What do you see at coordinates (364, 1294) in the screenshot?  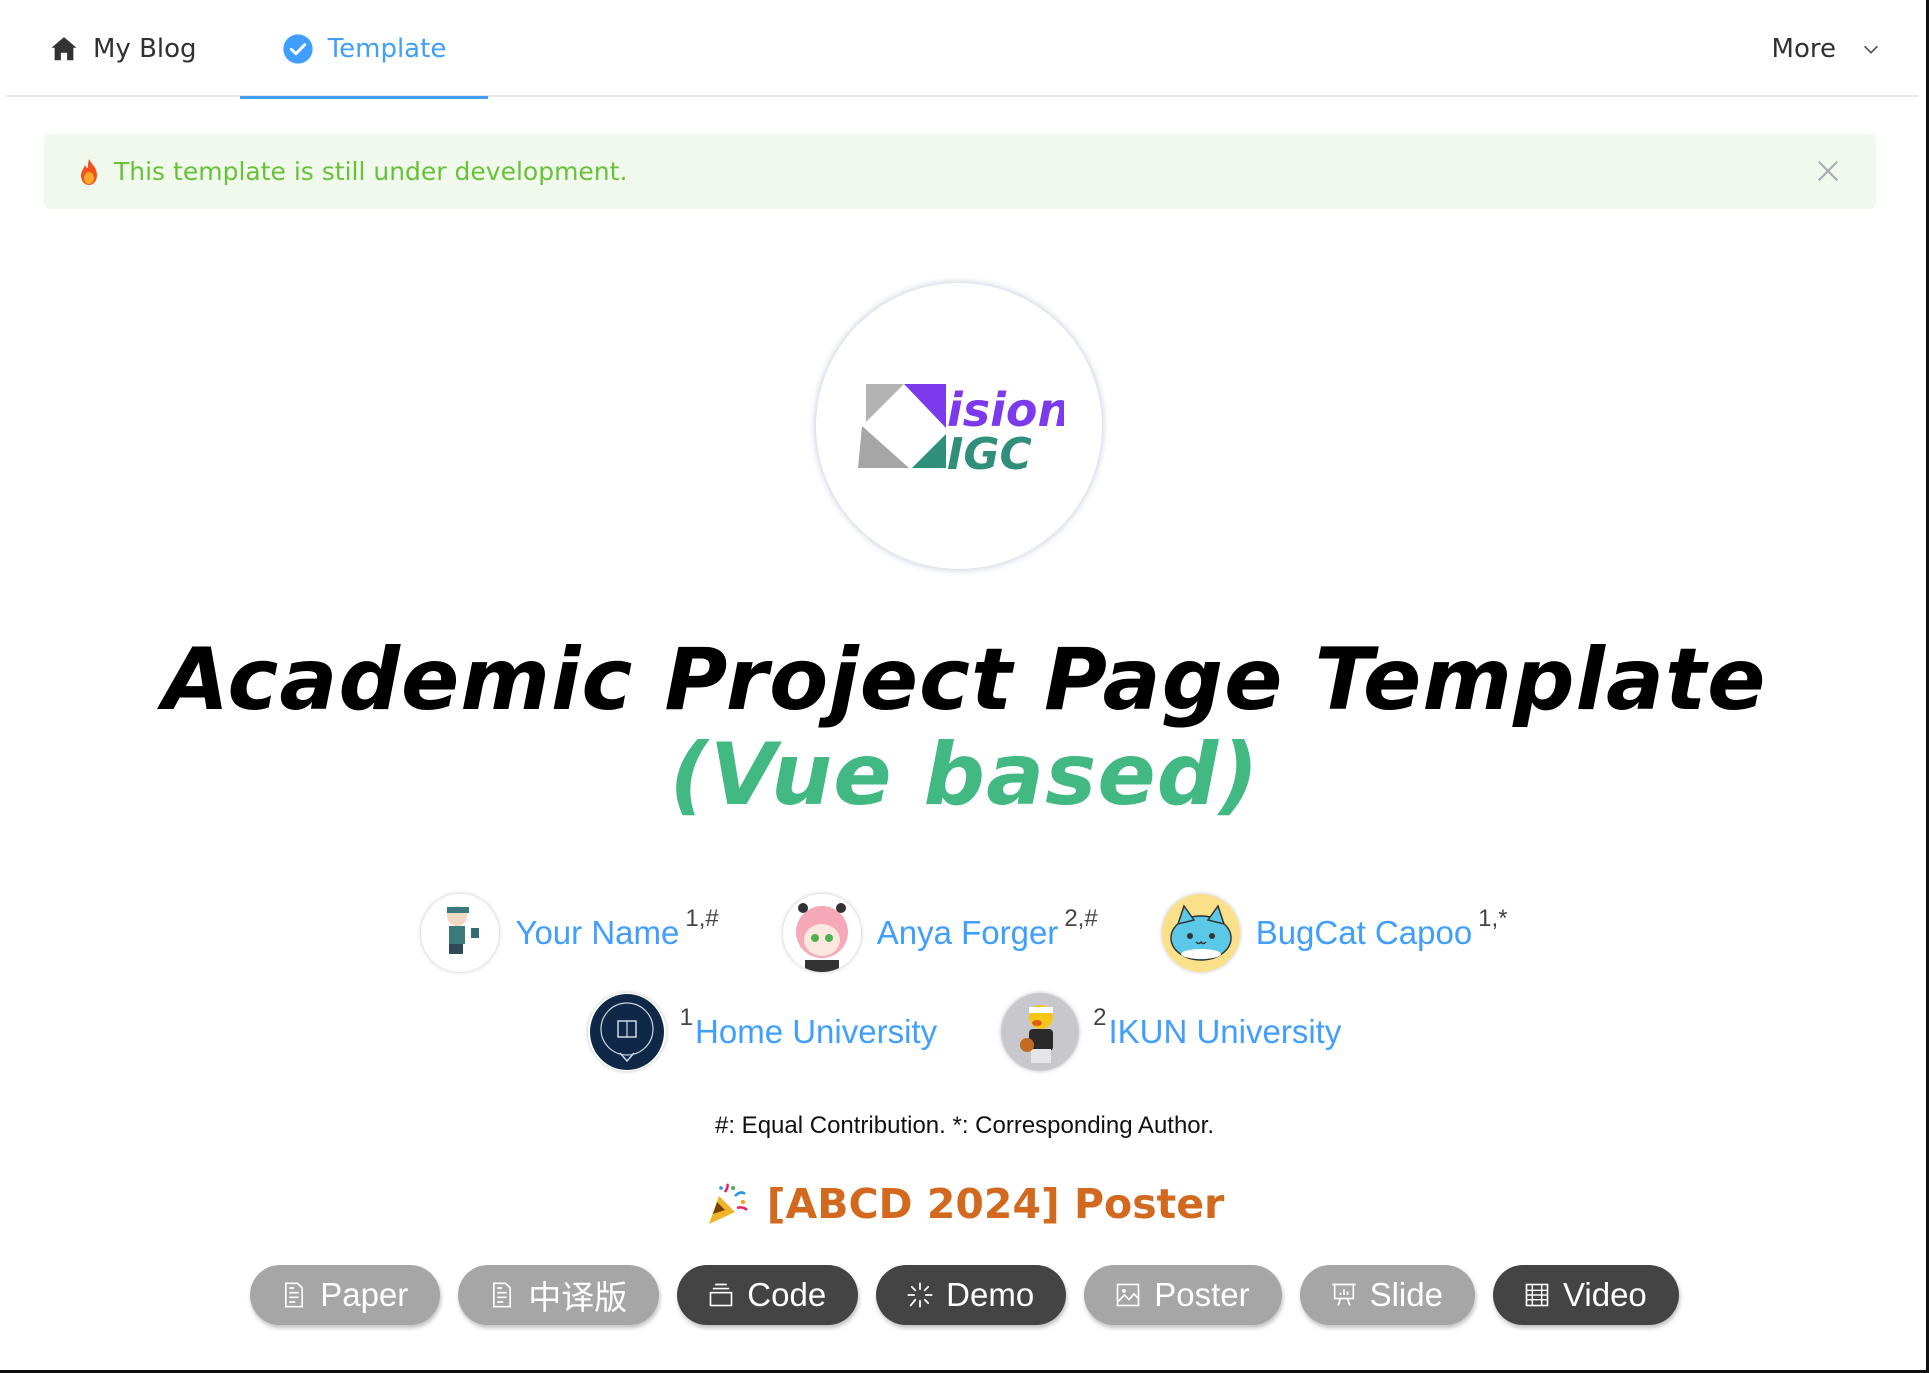 I see `button-label: Paper` at bounding box center [364, 1294].